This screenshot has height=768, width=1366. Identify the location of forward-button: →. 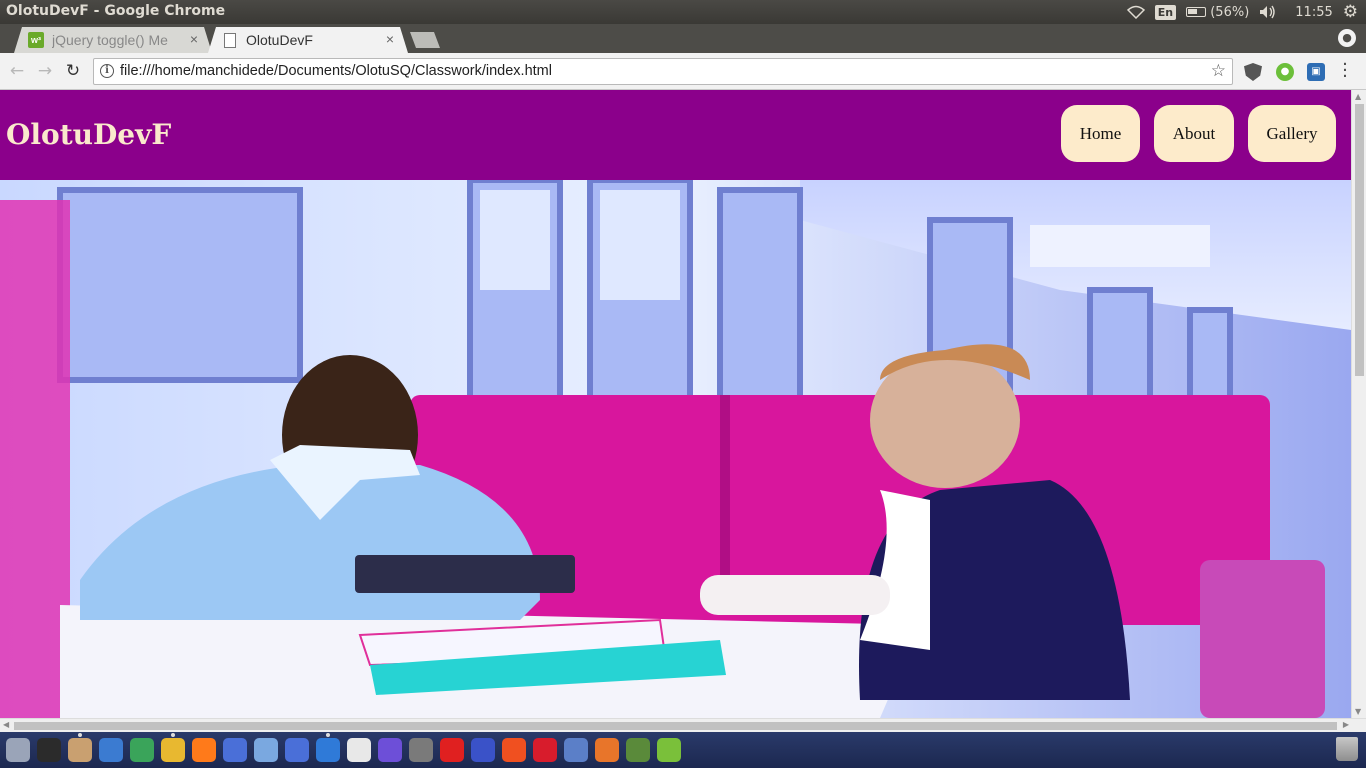
(45, 71).